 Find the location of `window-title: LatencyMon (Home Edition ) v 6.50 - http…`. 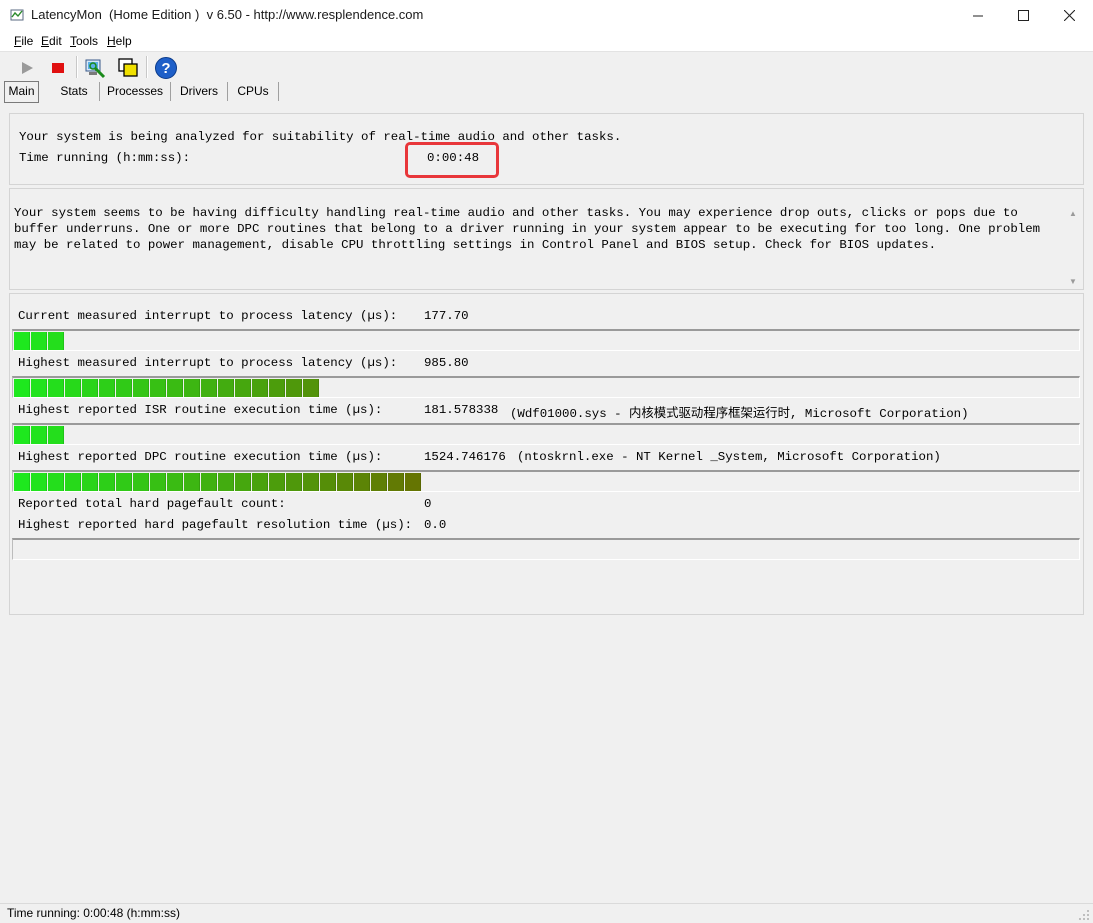

window-title: LatencyMon (Home Edition ) v 6.50 - http… is located at coordinates (227, 14).